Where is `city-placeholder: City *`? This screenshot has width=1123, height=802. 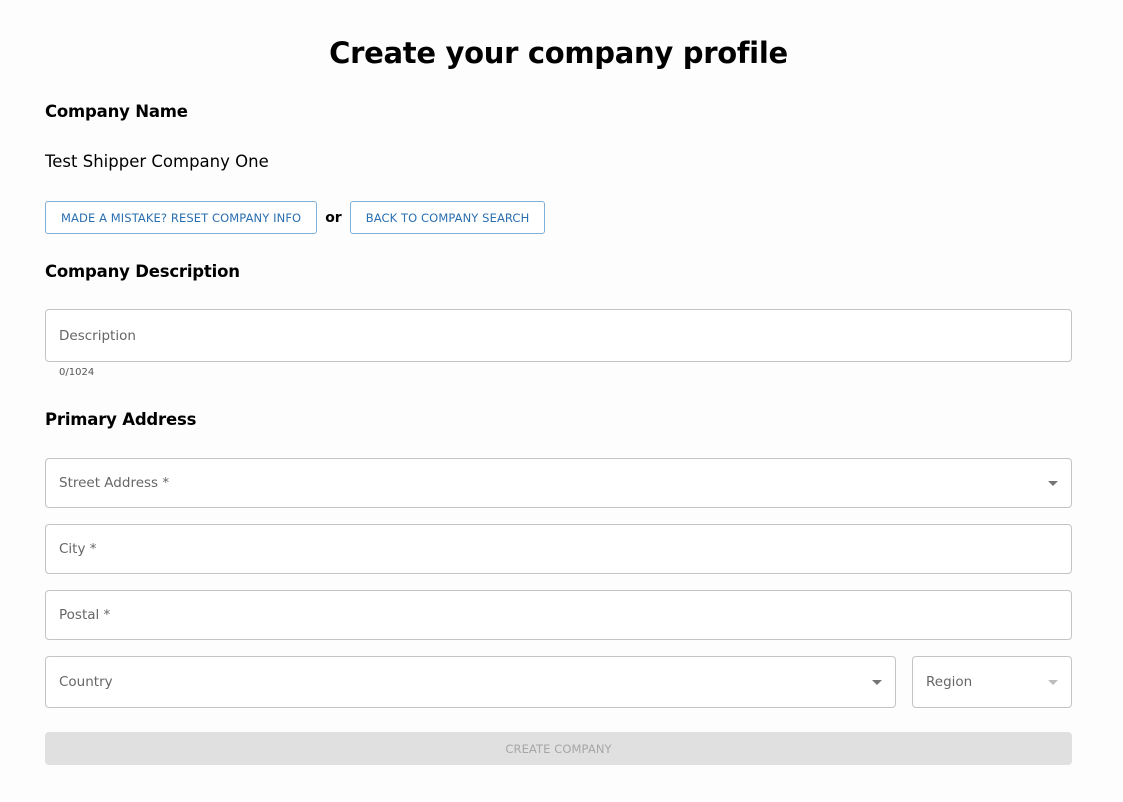
city-placeholder: City * is located at coordinates (78, 549).